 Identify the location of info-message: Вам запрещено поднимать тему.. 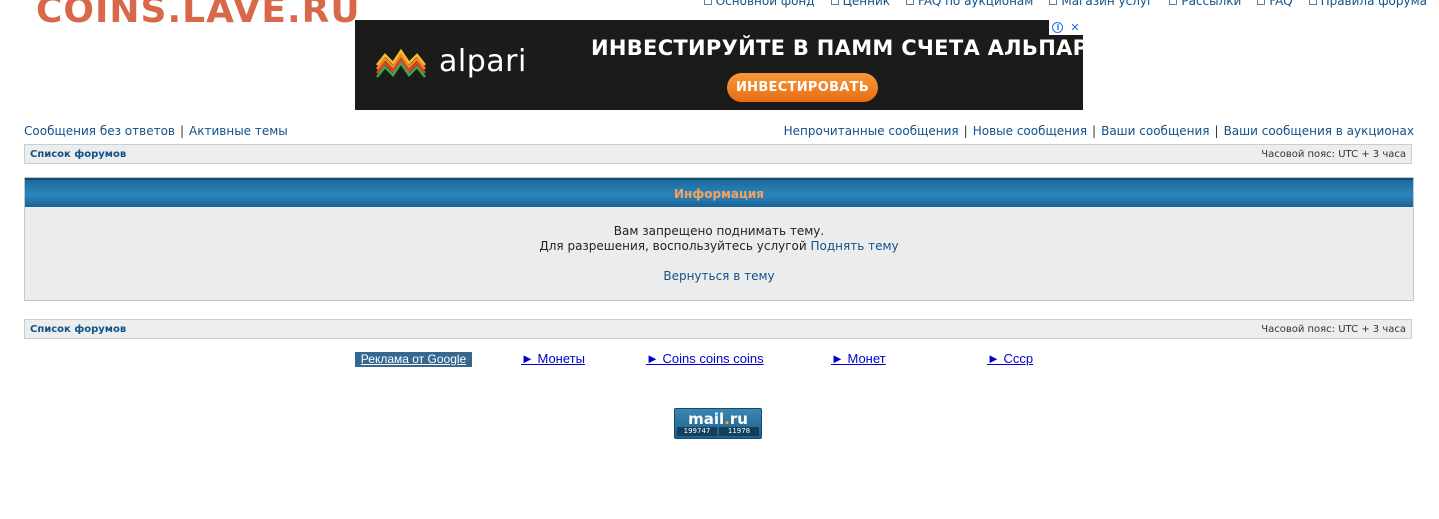
(719, 231).